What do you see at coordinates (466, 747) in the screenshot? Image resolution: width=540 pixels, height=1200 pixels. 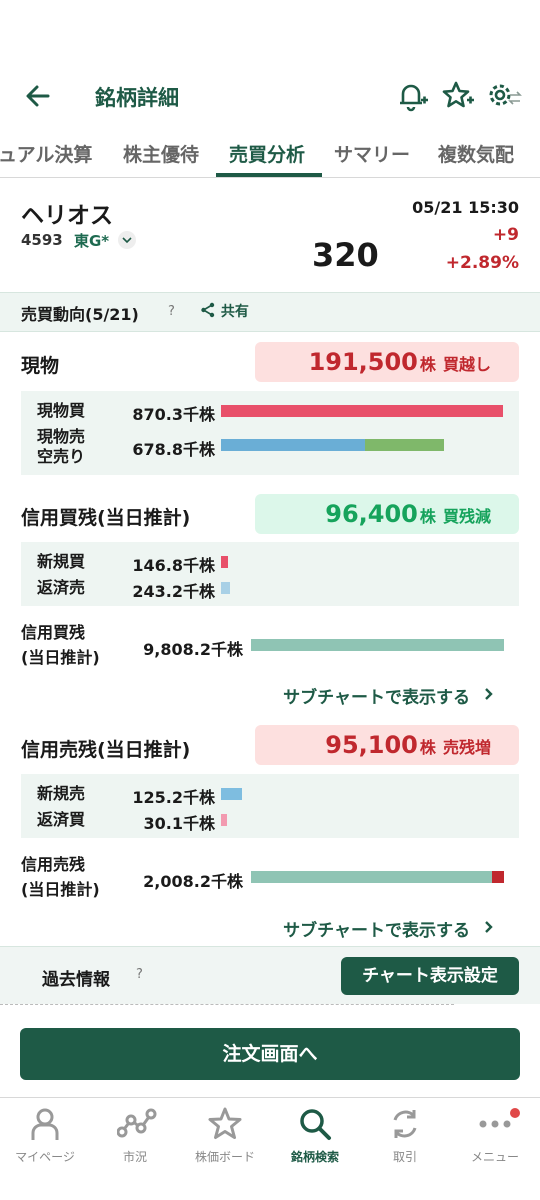 I see `margin-sell-badge-label: 売残増` at bounding box center [466, 747].